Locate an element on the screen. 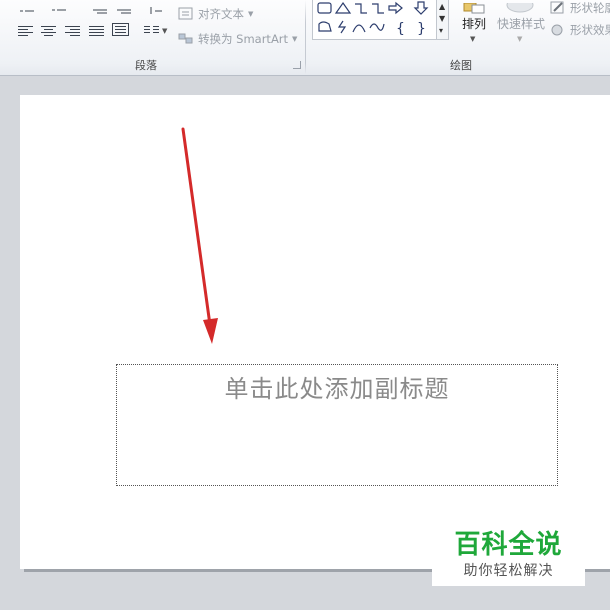 The image size is (610, 610). status-bar-strip is located at coordinates (305, 598).